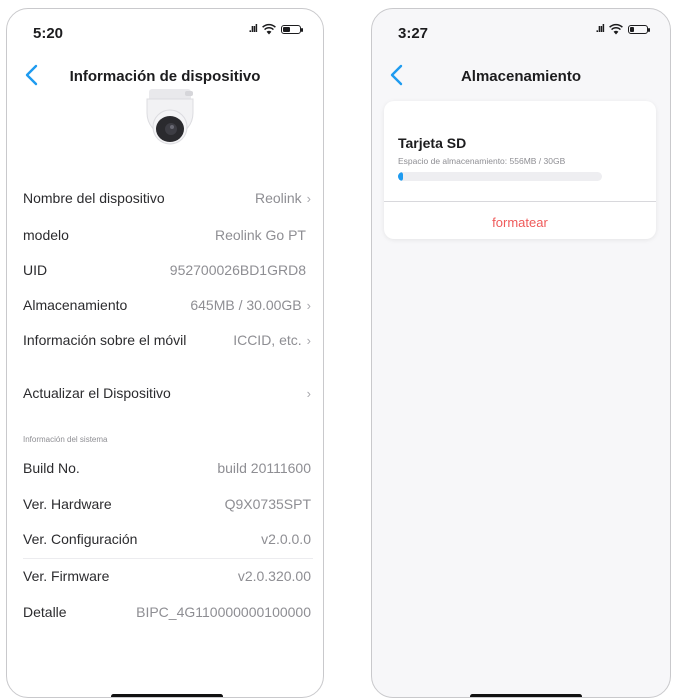 The width and height of the screenshot is (677, 698). I want to click on sd-card-title: Tarjeta SD, so click(432, 143).